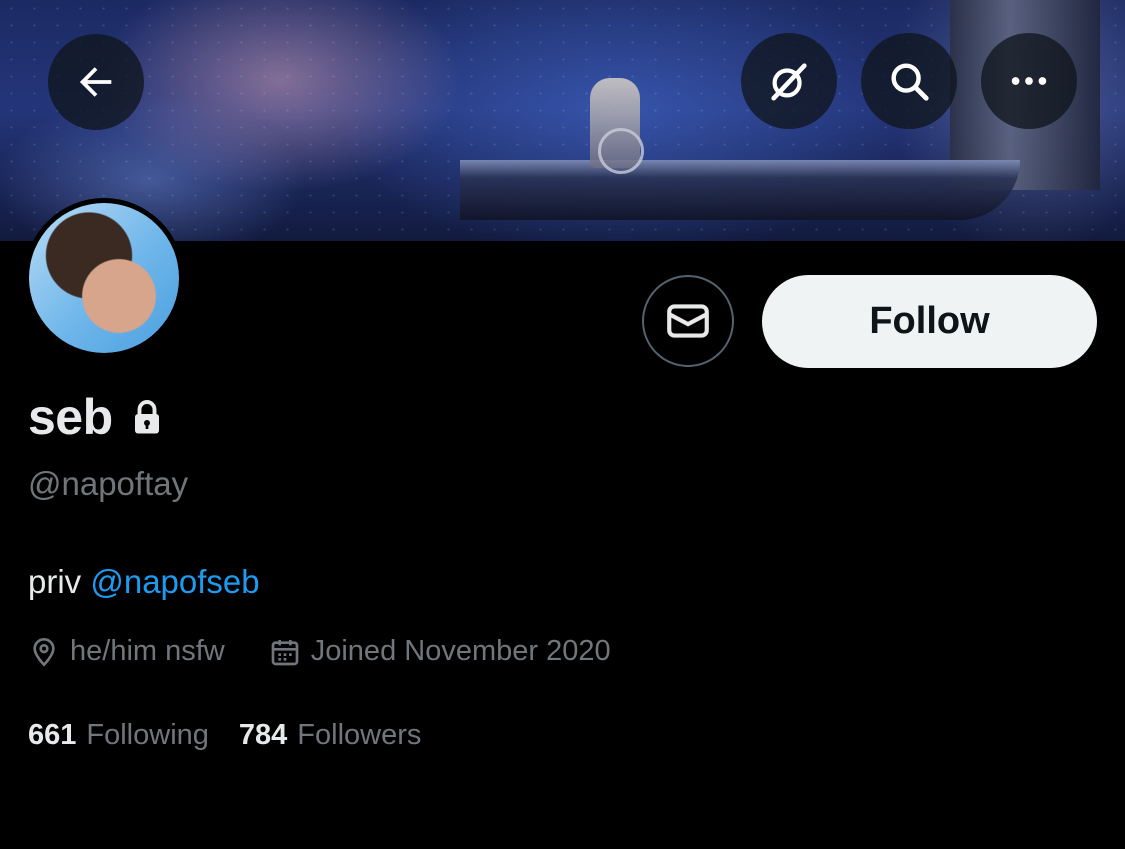 This screenshot has width=1125, height=849. What do you see at coordinates (285, 652) in the screenshot?
I see `calendar-icon` at bounding box center [285, 652].